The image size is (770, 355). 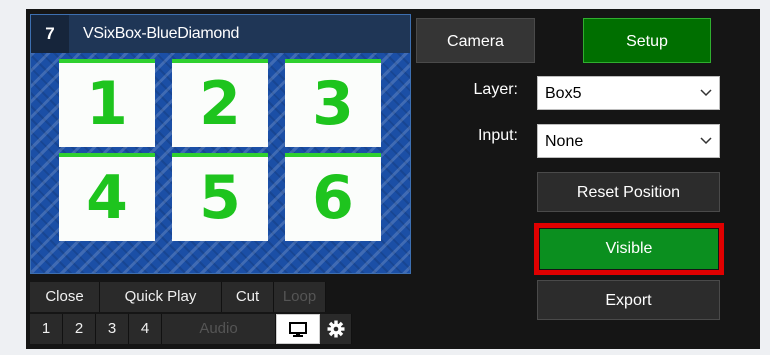 What do you see at coordinates (65, 297) in the screenshot?
I see `close-button: Close` at bounding box center [65, 297].